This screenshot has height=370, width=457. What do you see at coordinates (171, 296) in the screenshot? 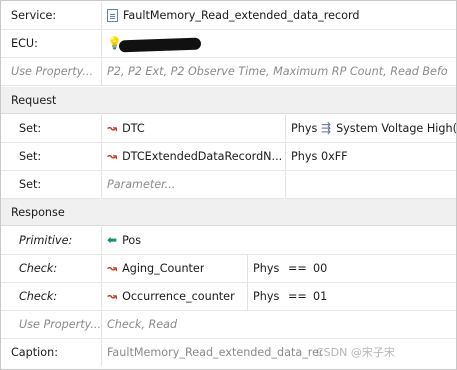
I see `check-name: ↝ Occurrence_counter` at bounding box center [171, 296].